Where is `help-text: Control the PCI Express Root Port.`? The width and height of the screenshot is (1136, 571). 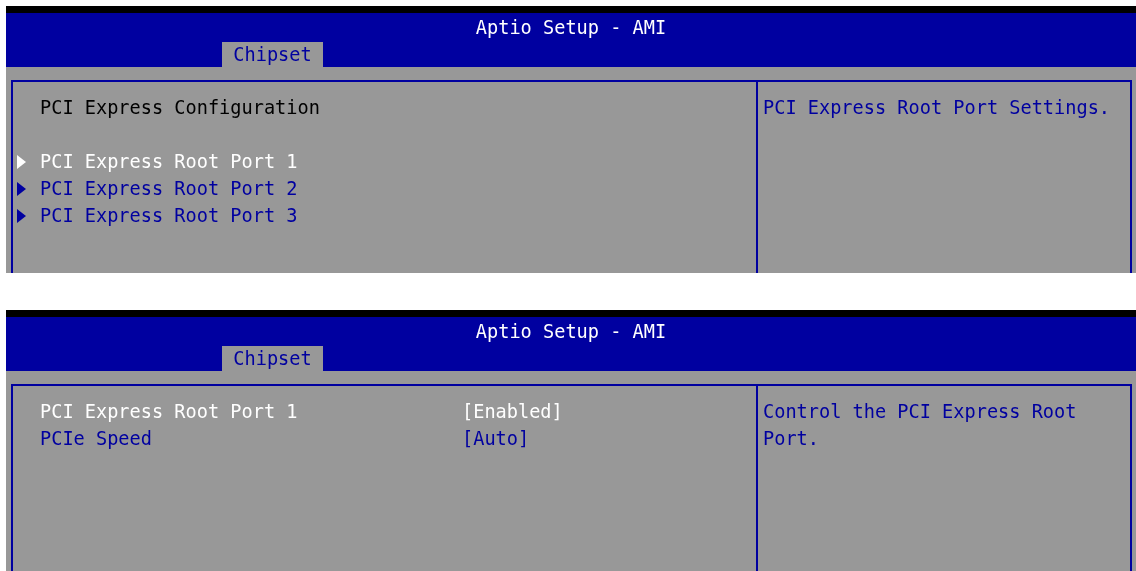
help-text: Control the PCI Express Root Port. is located at coordinates (920, 425).